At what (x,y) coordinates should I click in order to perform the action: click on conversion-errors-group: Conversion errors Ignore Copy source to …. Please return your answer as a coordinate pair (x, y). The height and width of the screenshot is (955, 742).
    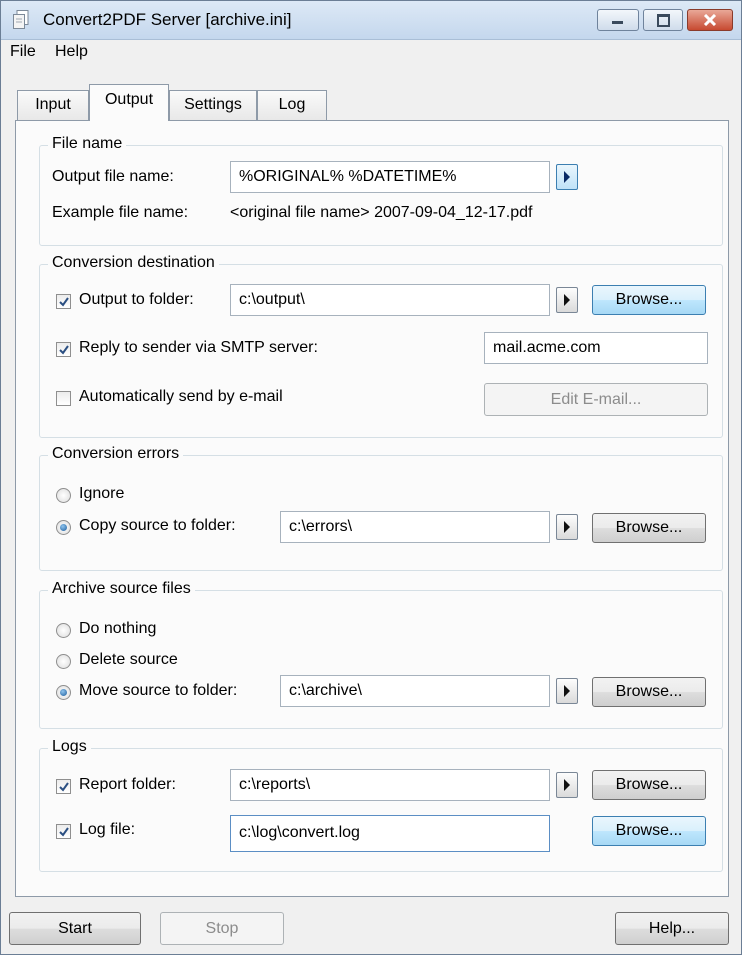
    Looking at the image, I should click on (381, 508).